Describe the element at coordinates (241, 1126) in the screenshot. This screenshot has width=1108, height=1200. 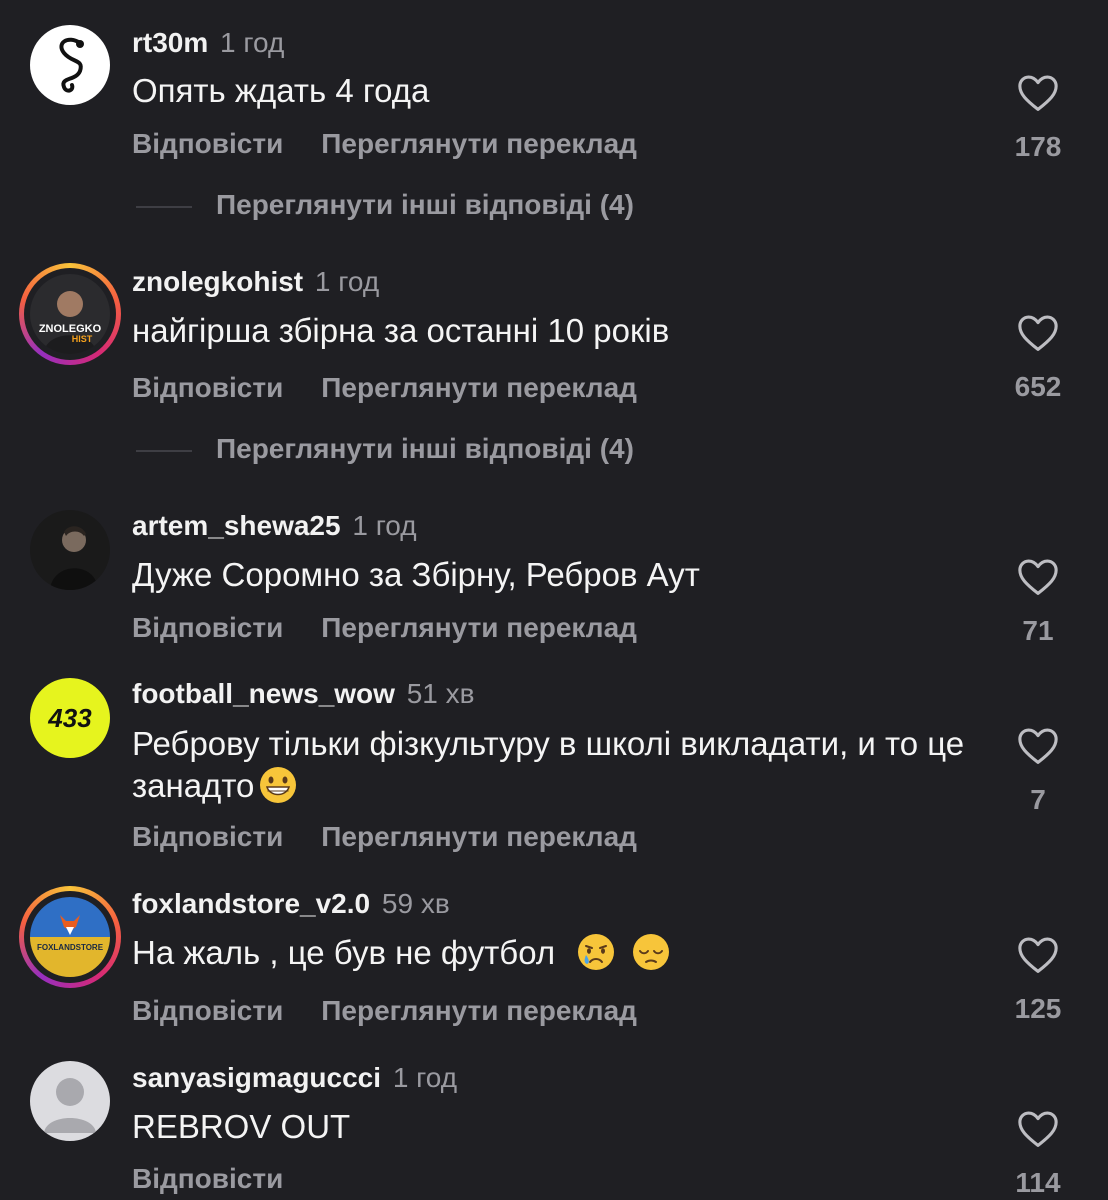
I see `comment-text: REBROV OUT` at that location.